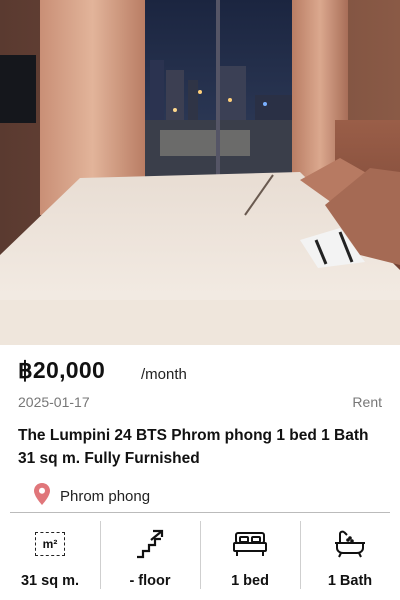 This screenshot has height=600, width=400. I want to click on divider, so click(200, 512).